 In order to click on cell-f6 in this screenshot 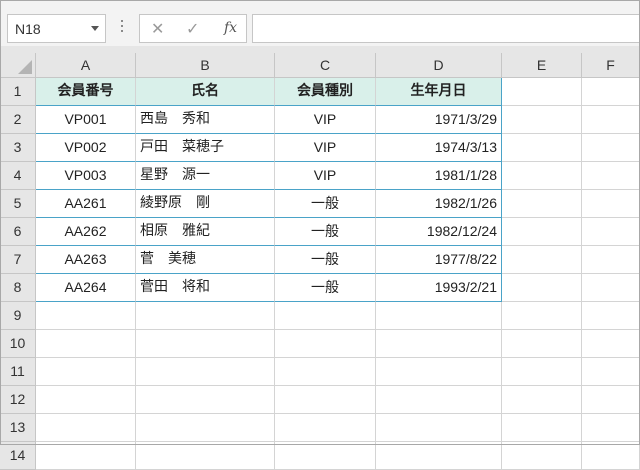, I will do `click(611, 232)`.